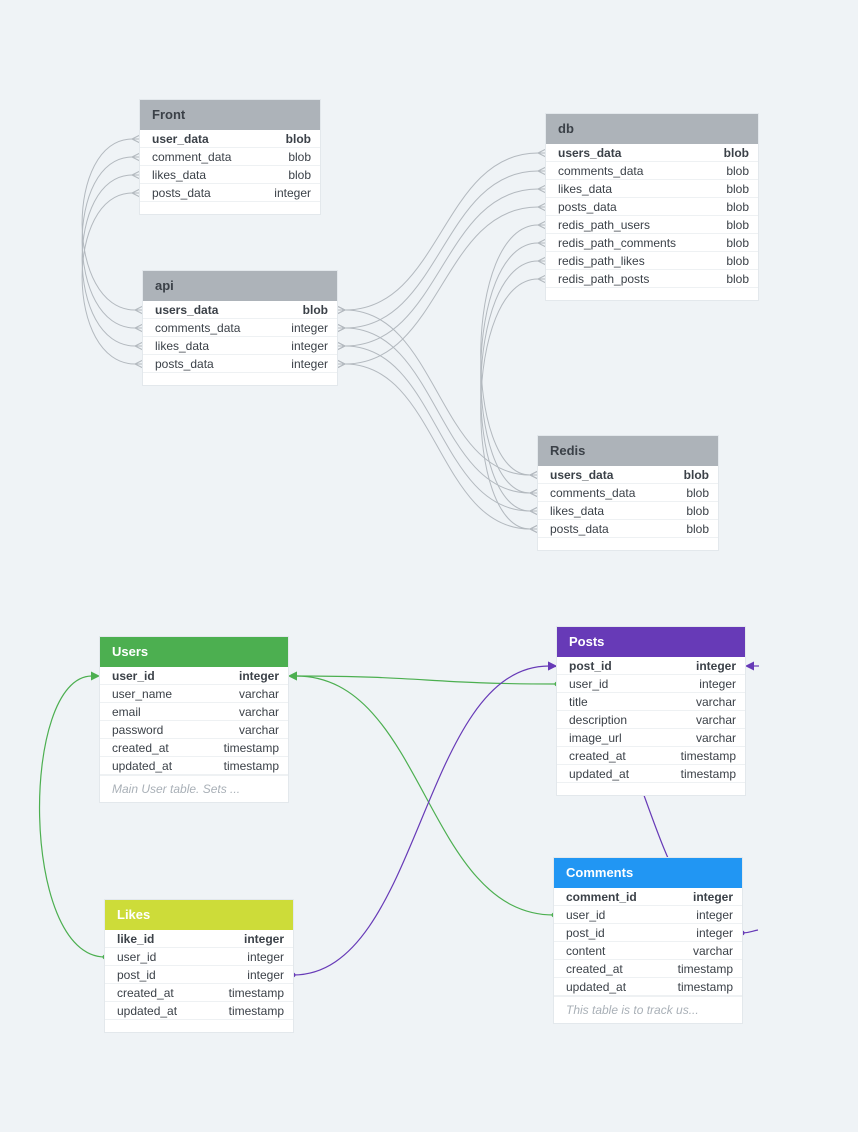 The image size is (858, 1132). What do you see at coordinates (579, 529) in the screenshot?
I see `column-name: posts_data` at bounding box center [579, 529].